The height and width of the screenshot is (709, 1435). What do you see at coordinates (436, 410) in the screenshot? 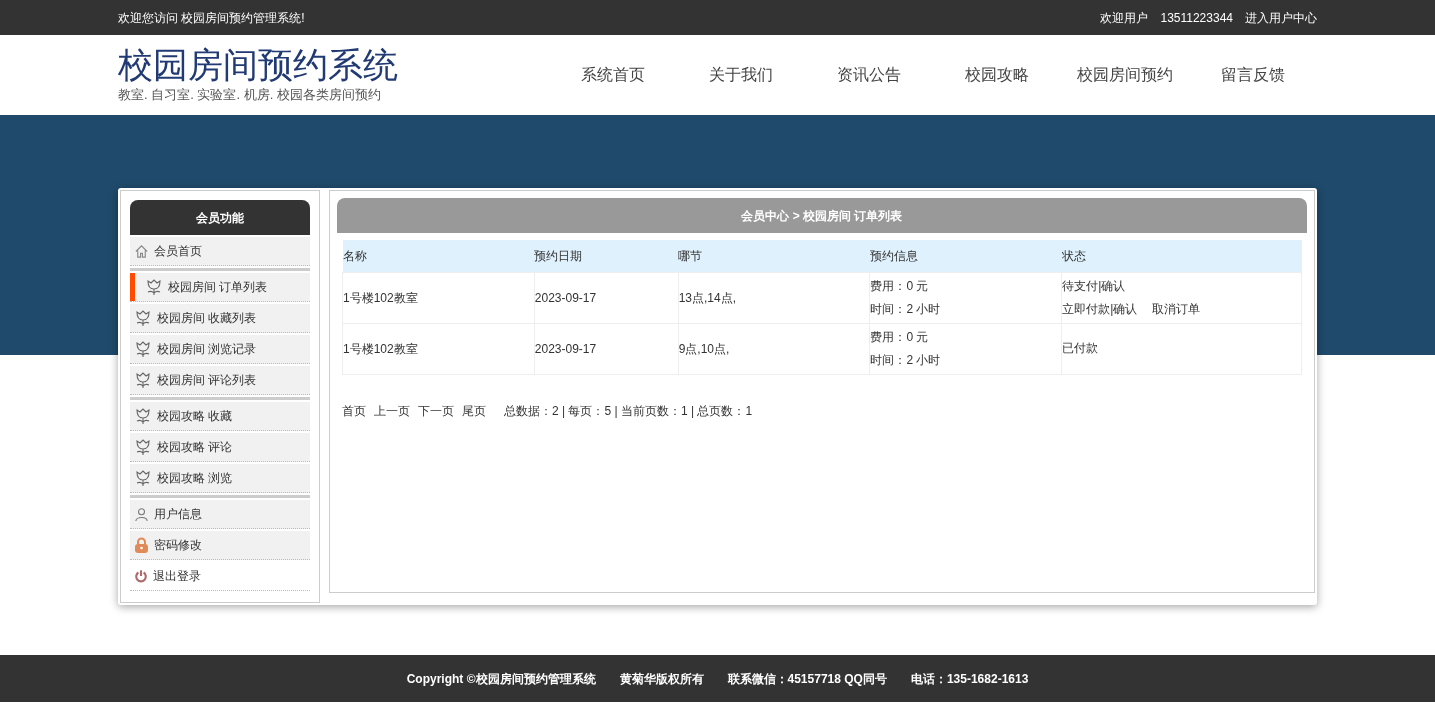
I see `pagination-link: 下一页` at bounding box center [436, 410].